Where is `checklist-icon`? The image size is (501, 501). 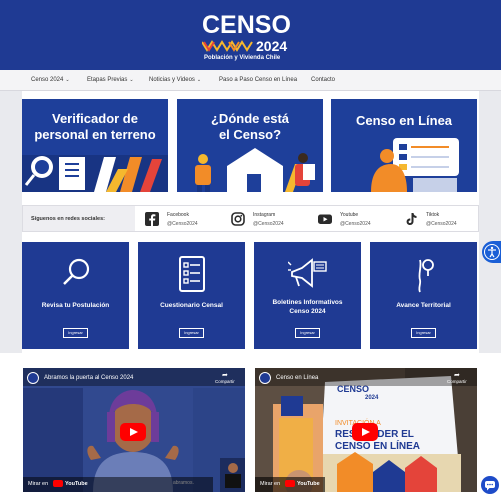
checklist-icon is located at coordinates (192, 274).